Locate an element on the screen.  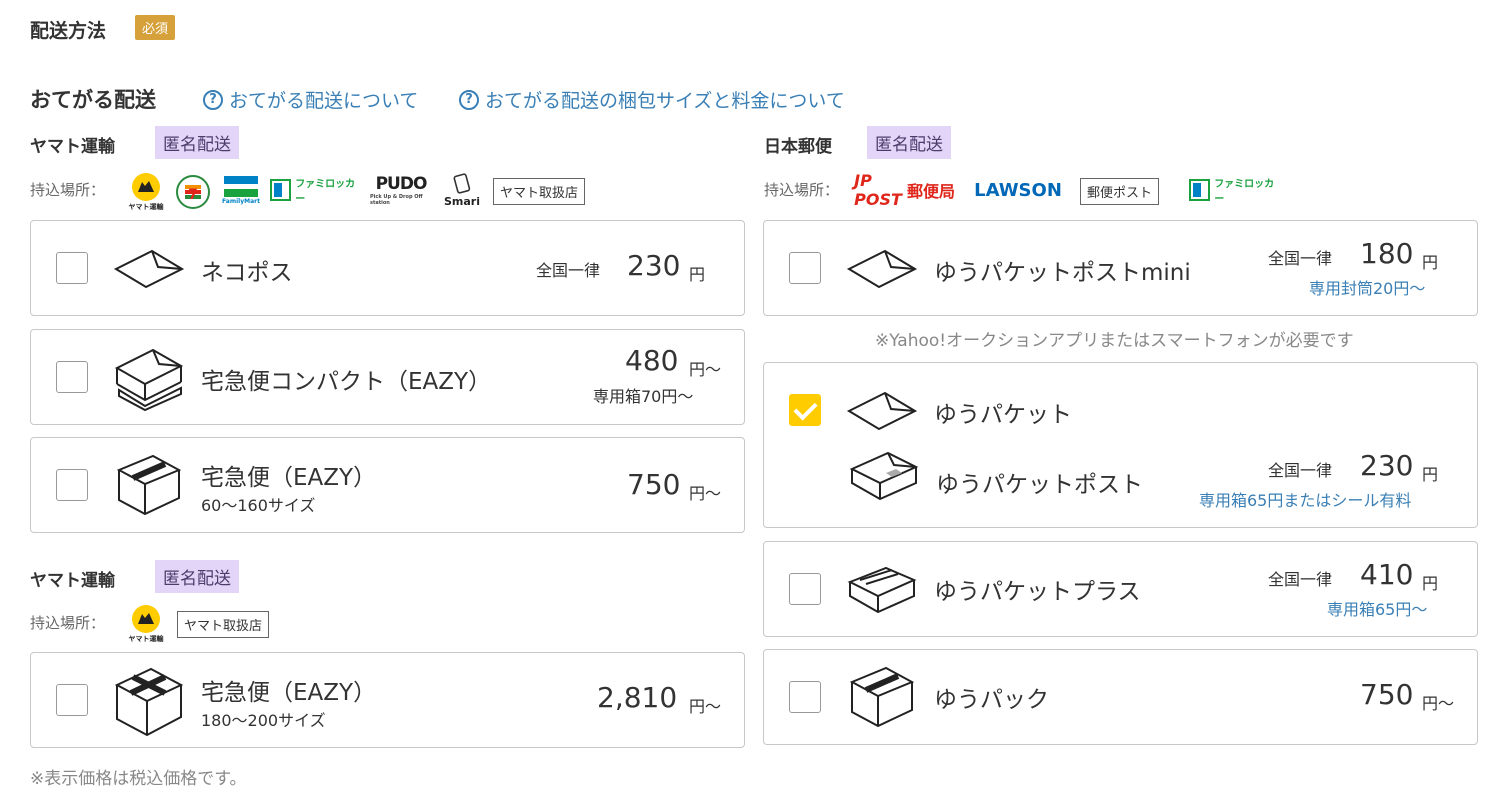
section-title: おてがる配送 is located at coordinates (93, 100).